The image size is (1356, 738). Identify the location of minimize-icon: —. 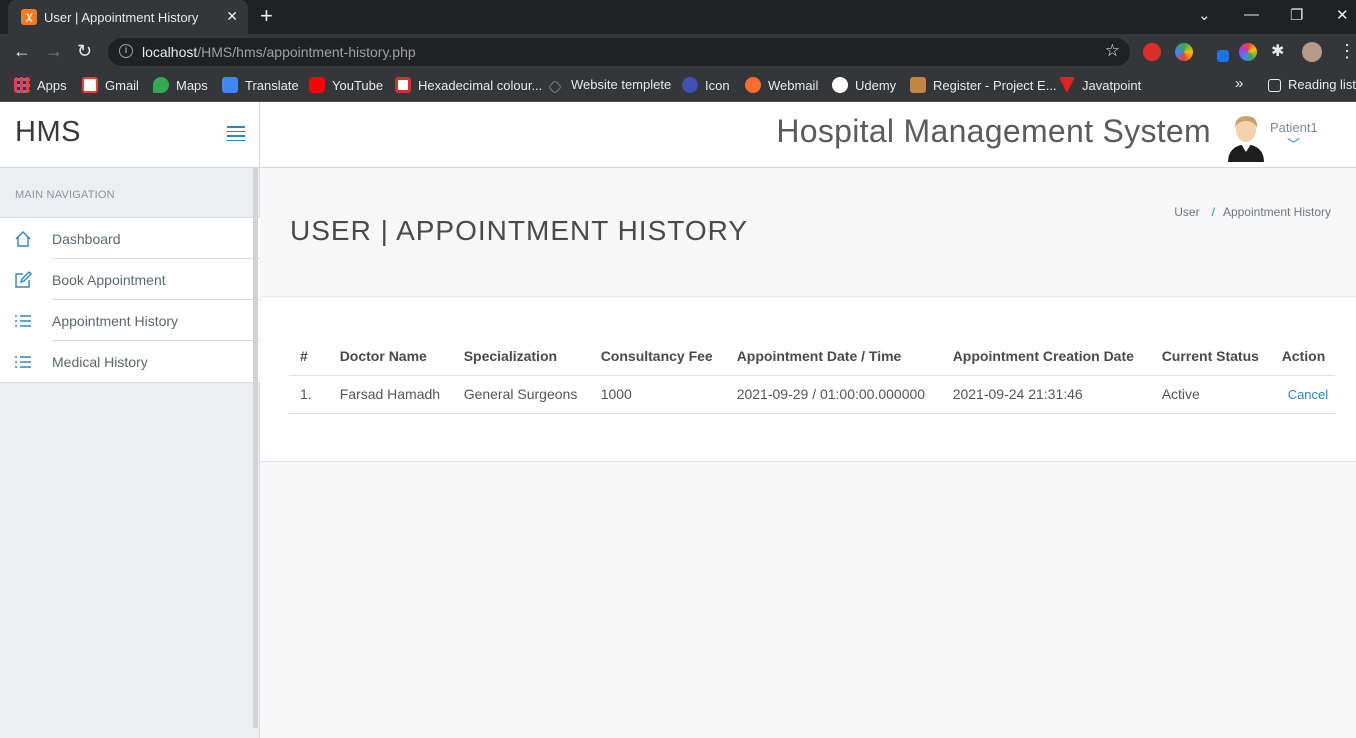
(1251, 14).